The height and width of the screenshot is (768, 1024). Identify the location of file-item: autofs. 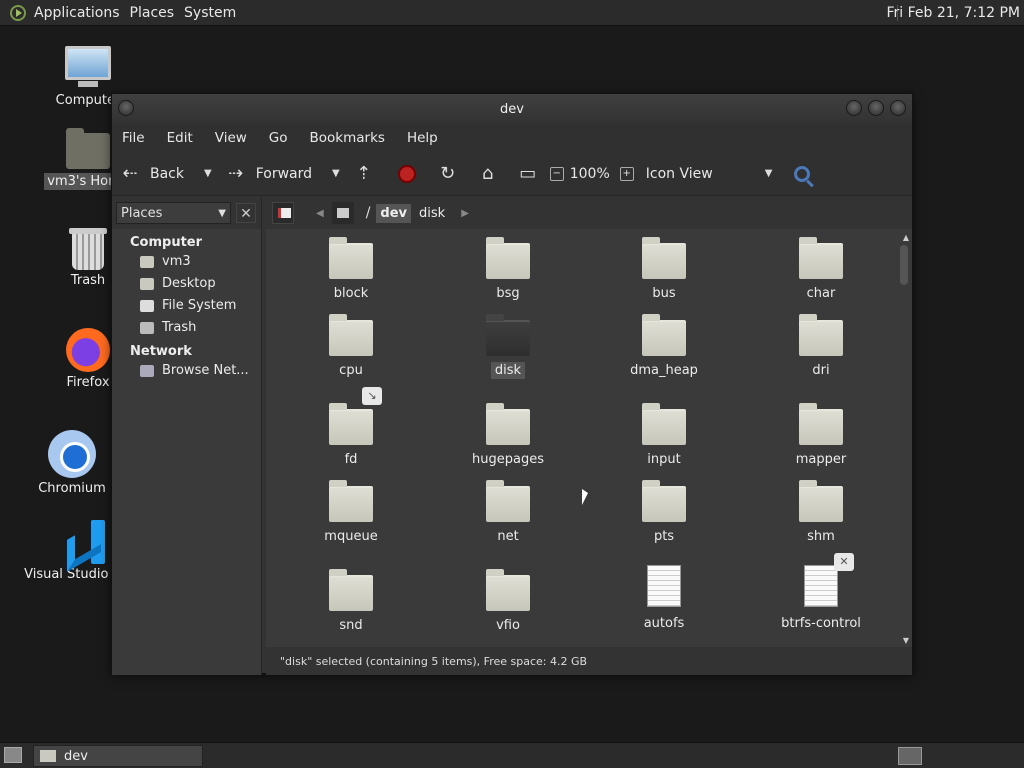
(664, 598).